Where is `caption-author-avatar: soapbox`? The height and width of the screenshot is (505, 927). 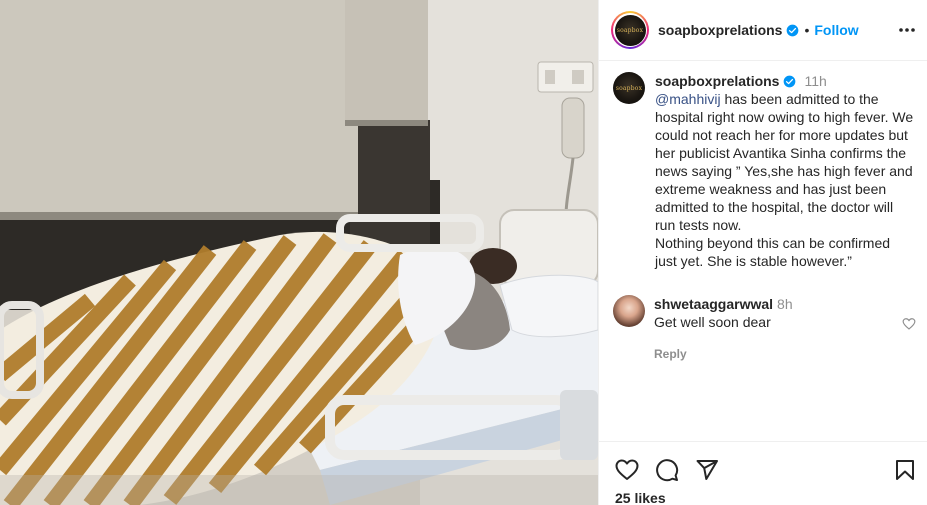
caption-author-avatar: soapbox is located at coordinates (629, 88).